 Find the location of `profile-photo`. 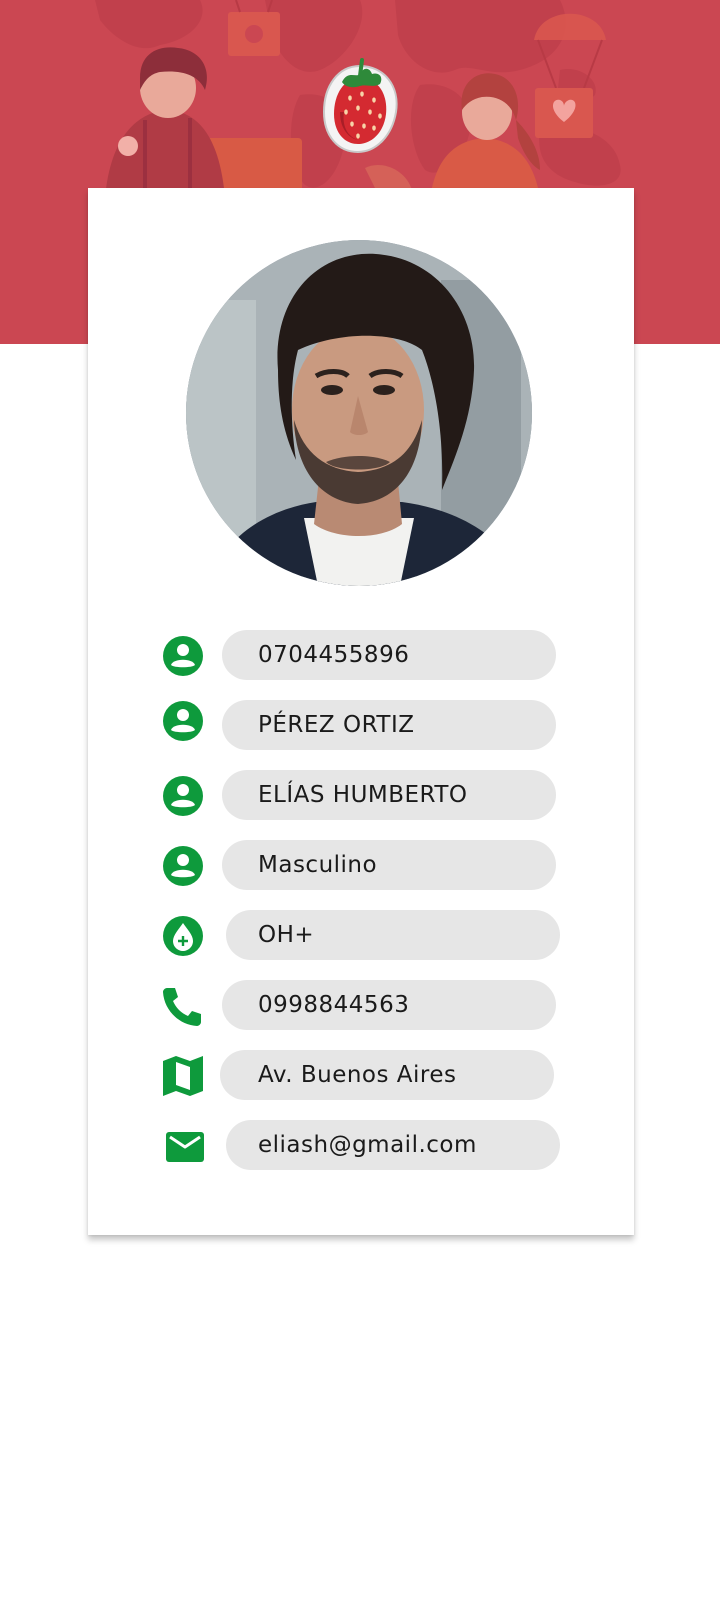

profile-photo is located at coordinates (359, 413).